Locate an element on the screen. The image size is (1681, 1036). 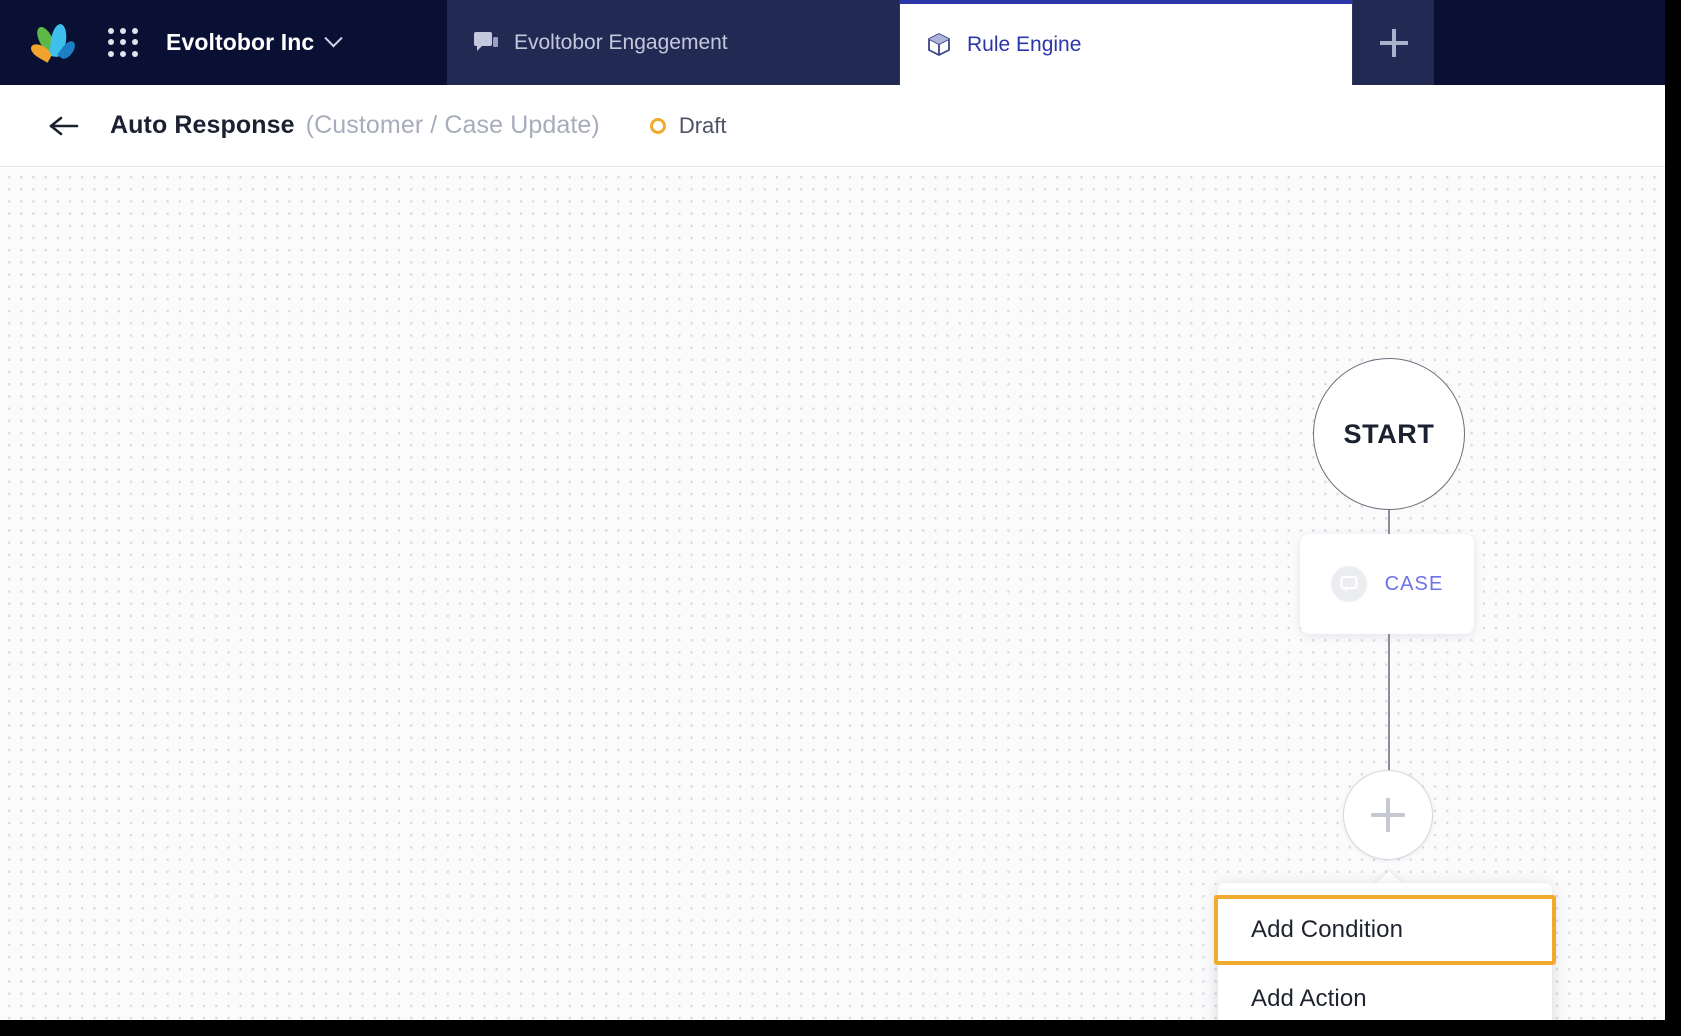
connector-start-to-case is located at coordinates (1389, 523).